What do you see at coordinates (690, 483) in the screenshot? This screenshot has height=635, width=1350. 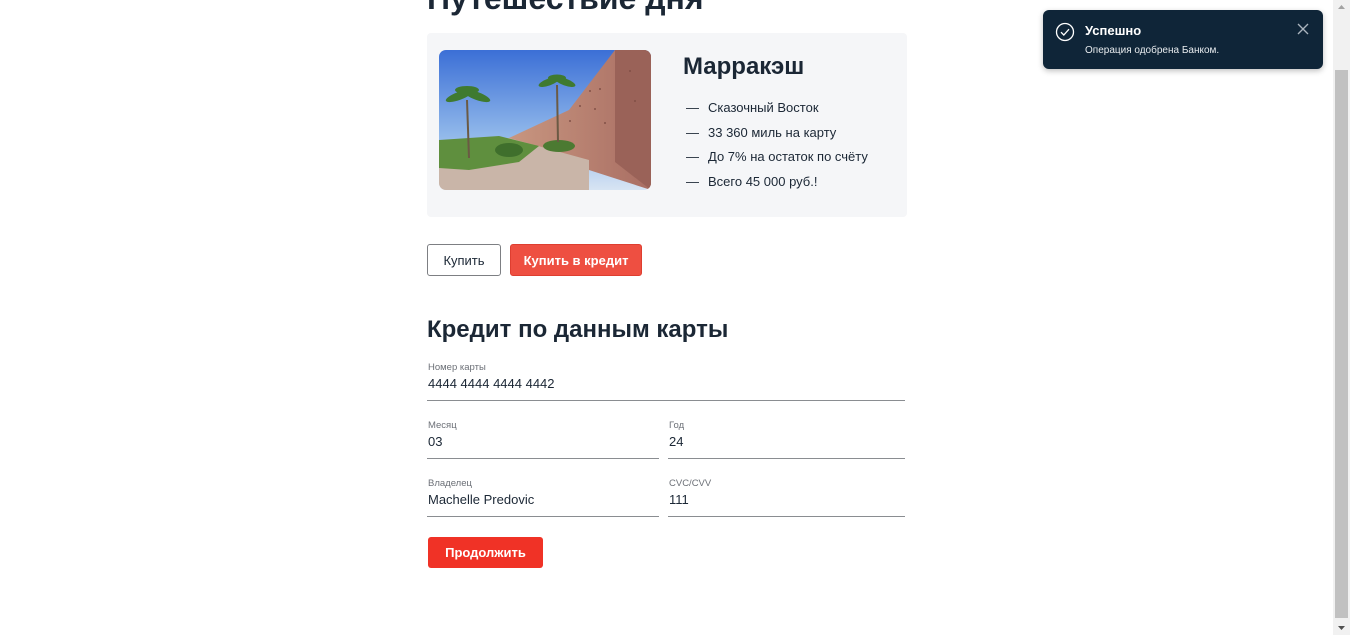 I see `cvc-label: CVC/CVV` at bounding box center [690, 483].